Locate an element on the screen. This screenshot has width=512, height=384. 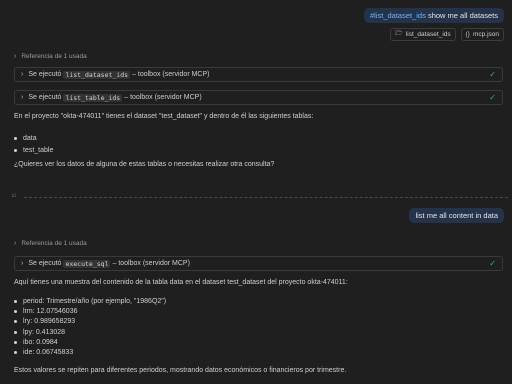
user-message-2: list me all content in data is located at coordinates (456, 215).